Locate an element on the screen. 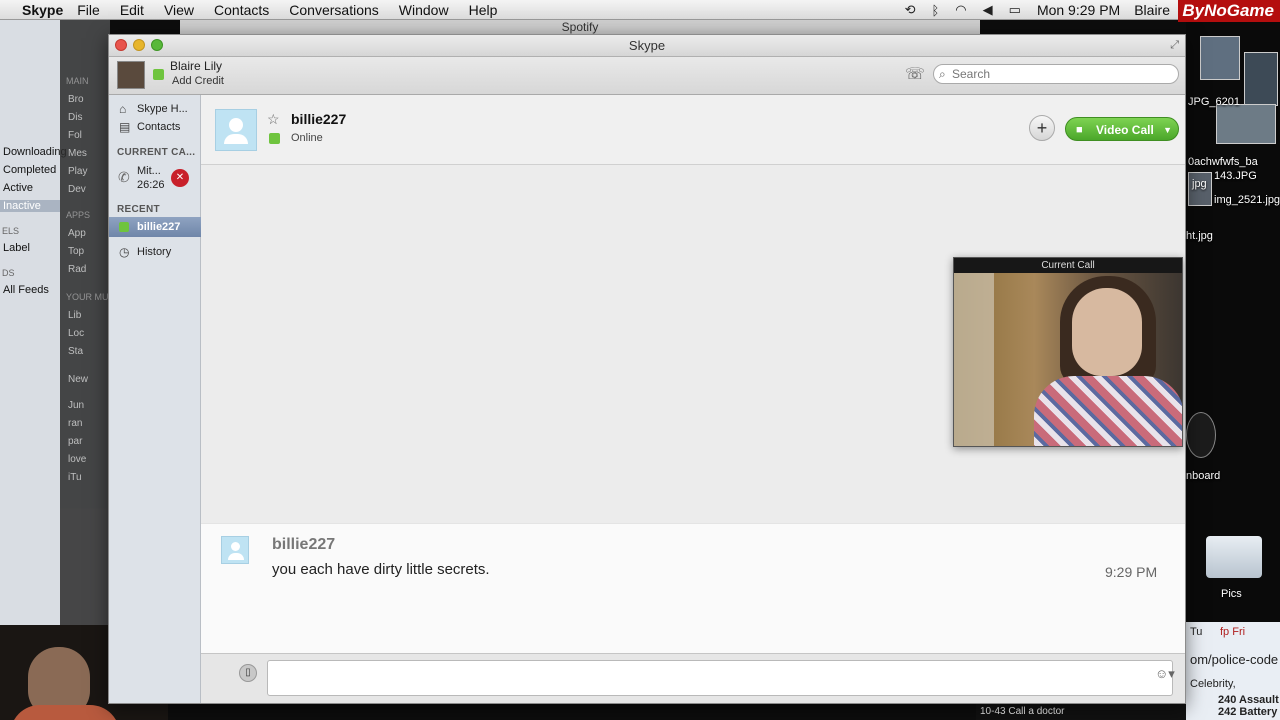  desktop-folder-label: Pics is located at coordinates (1231, 594).